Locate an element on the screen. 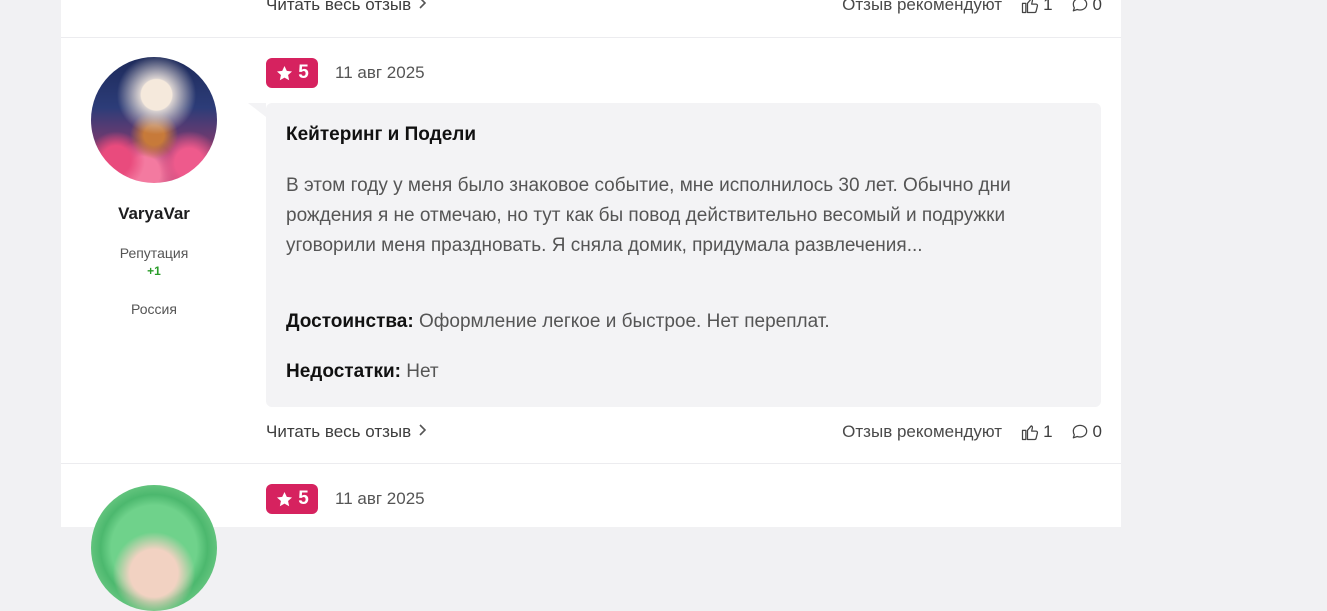 The width and height of the screenshot is (1327, 611). author-country: Россия is located at coordinates (154, 309).